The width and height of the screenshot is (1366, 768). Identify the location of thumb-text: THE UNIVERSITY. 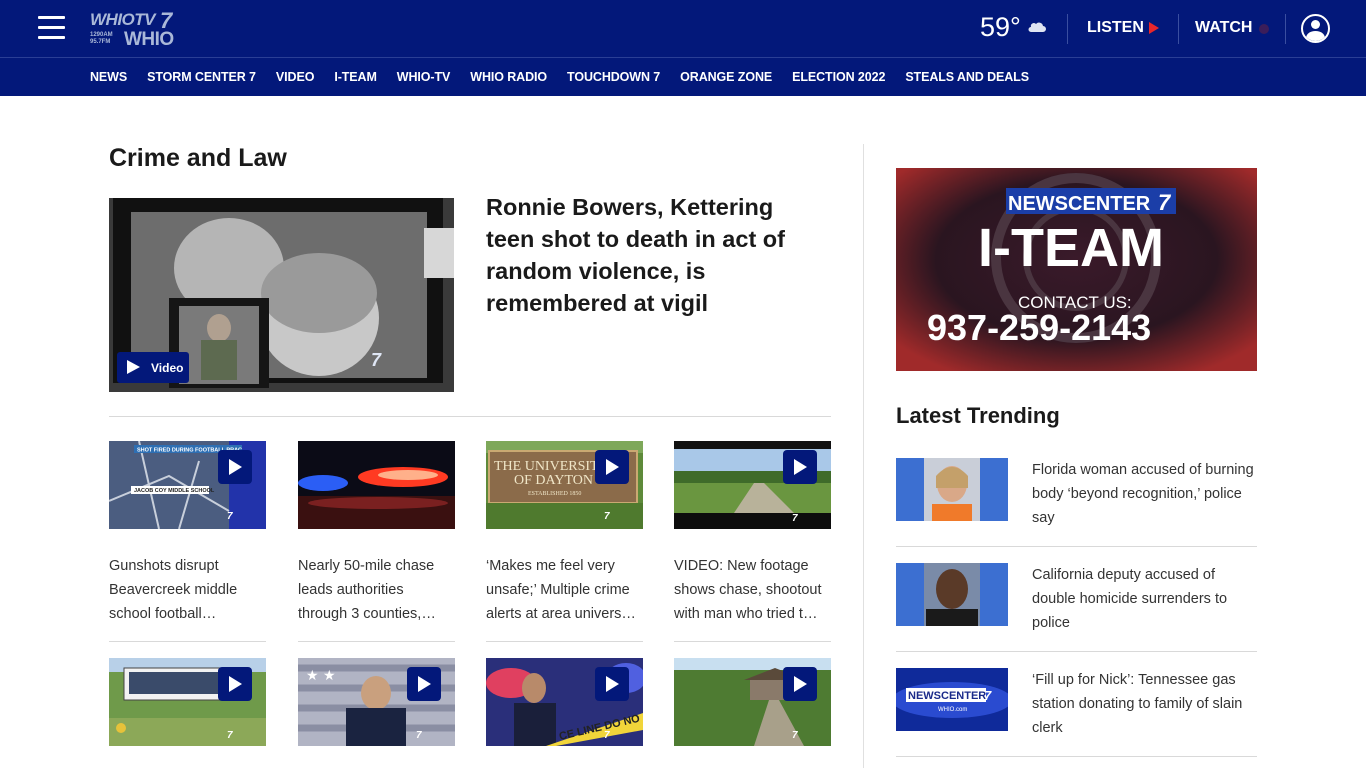
(551, 466).